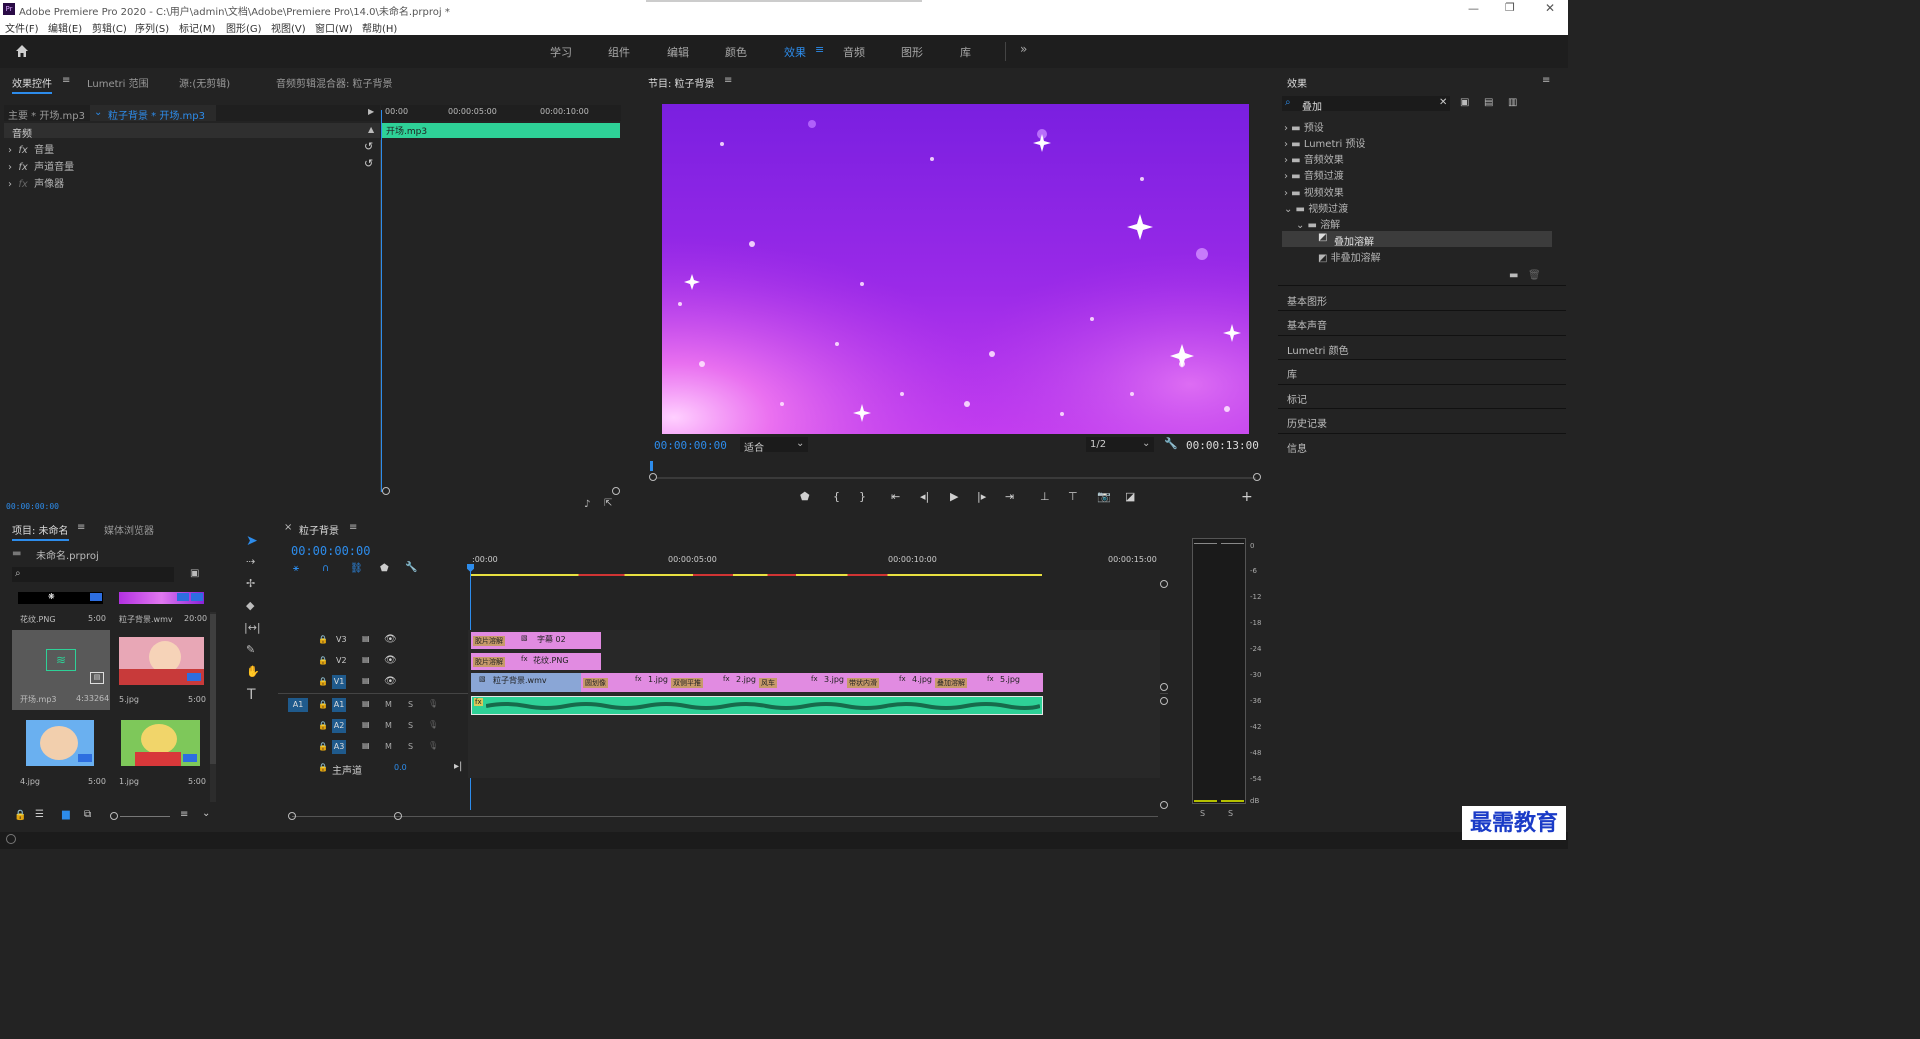 This screenshot has width=1920, height=1039. I want to click on ec-ruler: 00:00 00:00:05:00 00:00:10:00, so click(501, 113).